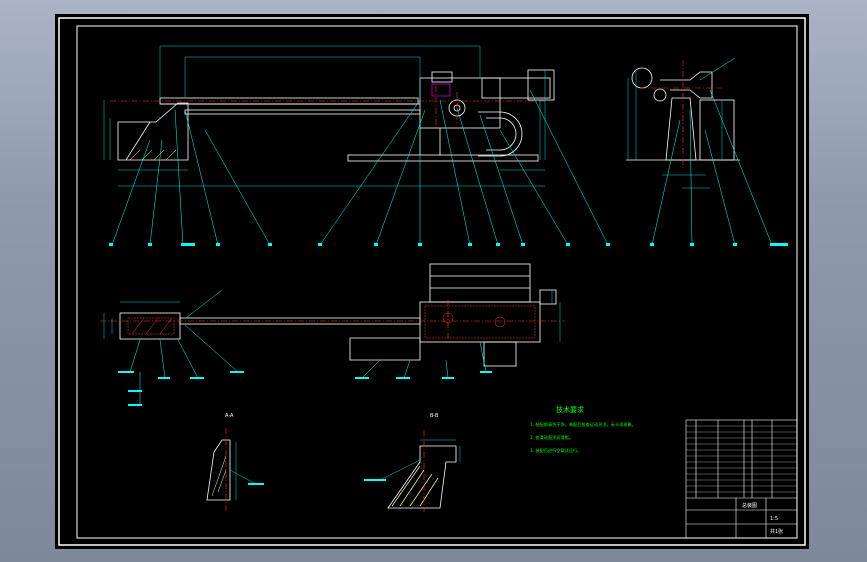 Image resolution: width=867 pixels, height=562 pixels. I want to click on title-block-scale: 1:5, so click(774, 519).